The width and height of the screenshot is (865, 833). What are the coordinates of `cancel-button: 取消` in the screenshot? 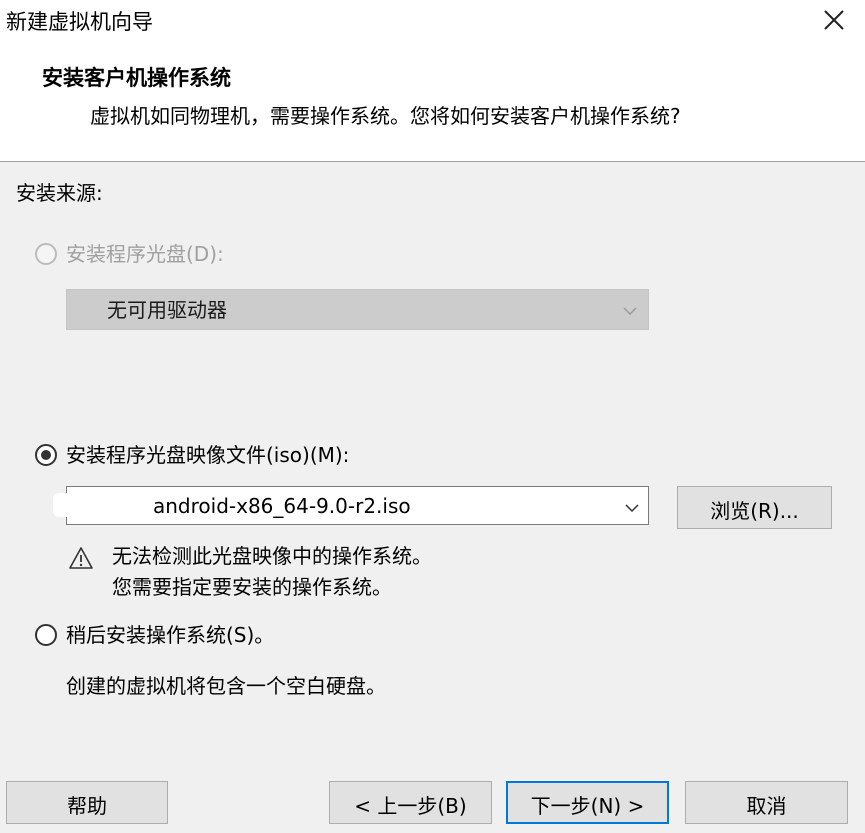 It's located at (766, 802).